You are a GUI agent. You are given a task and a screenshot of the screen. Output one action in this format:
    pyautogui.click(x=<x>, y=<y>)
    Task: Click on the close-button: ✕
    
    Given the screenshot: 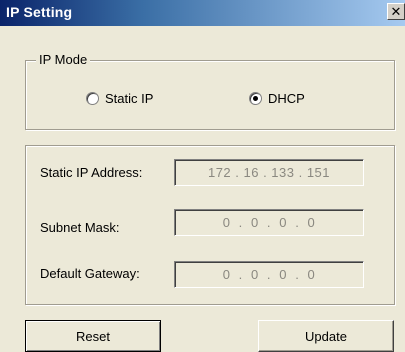 What is the action you would take?
    pyautogui.click(x=396, y=11)
    